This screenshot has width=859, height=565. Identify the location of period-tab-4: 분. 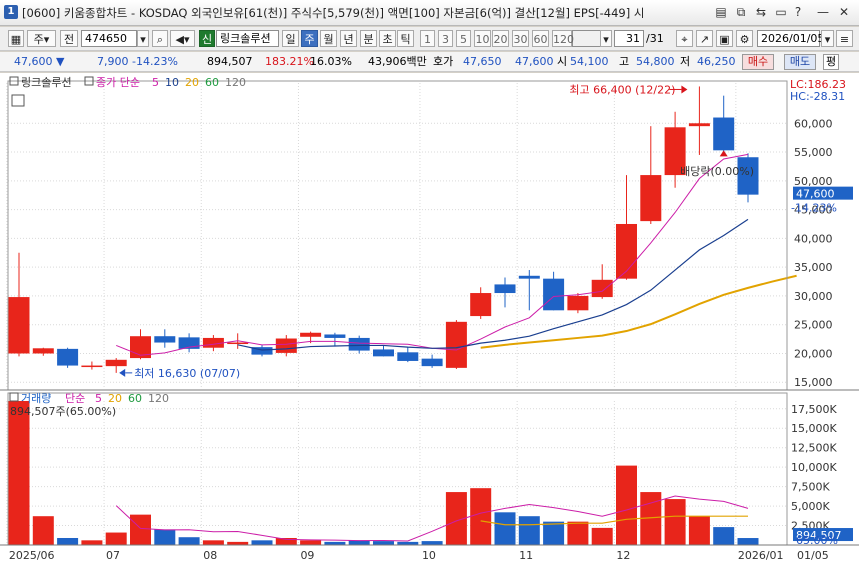
(368, 38).